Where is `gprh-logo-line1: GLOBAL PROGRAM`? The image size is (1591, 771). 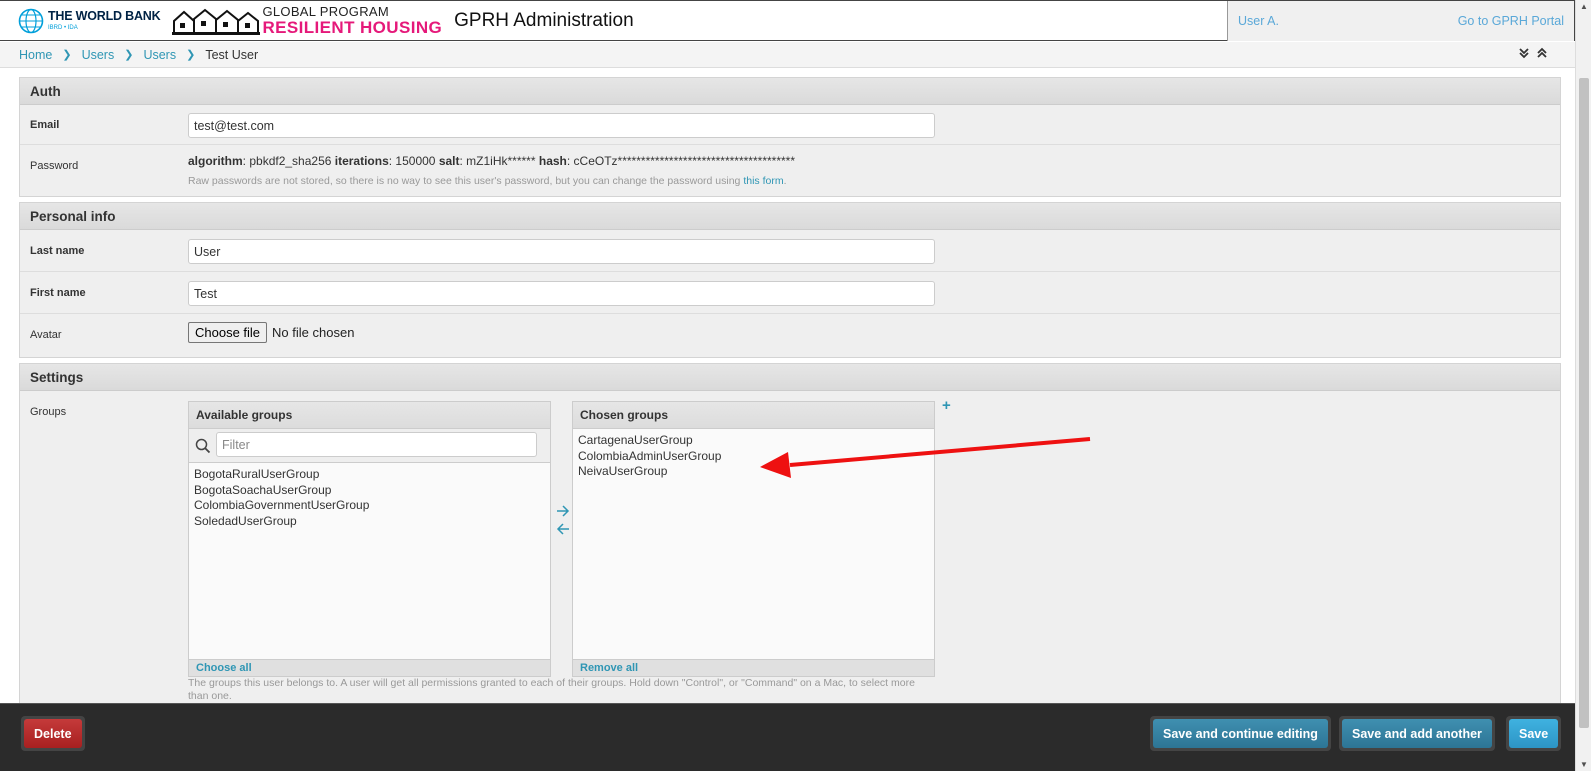
gprh-logo-line1: GLOBAL PROGRAM is located at coordinates (325, 11).